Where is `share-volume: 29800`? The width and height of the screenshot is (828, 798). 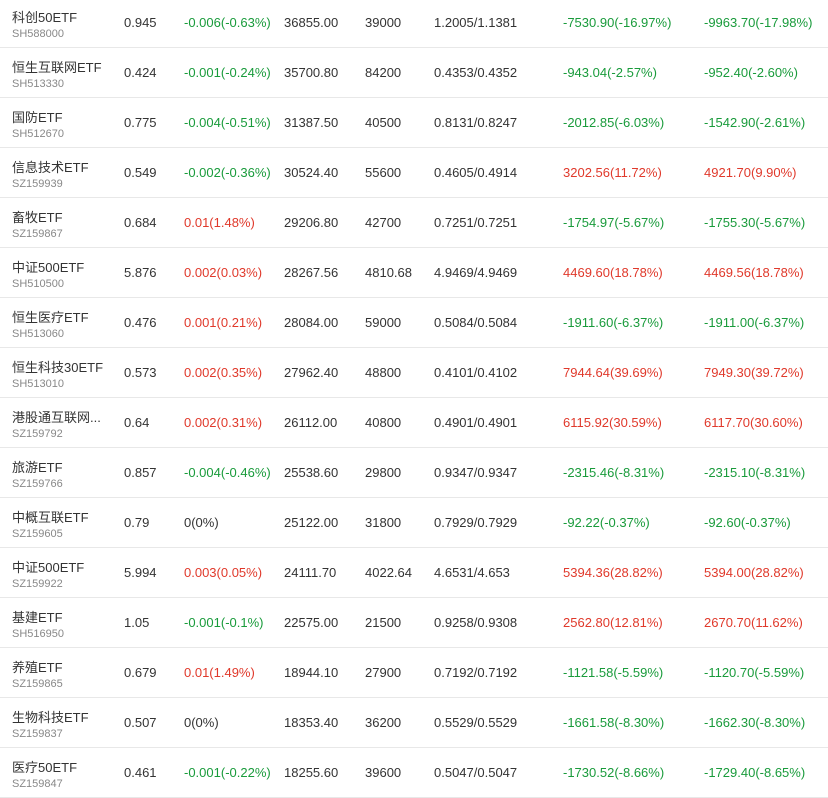 share-volume: 29800 is located at coordinates (383, 472).